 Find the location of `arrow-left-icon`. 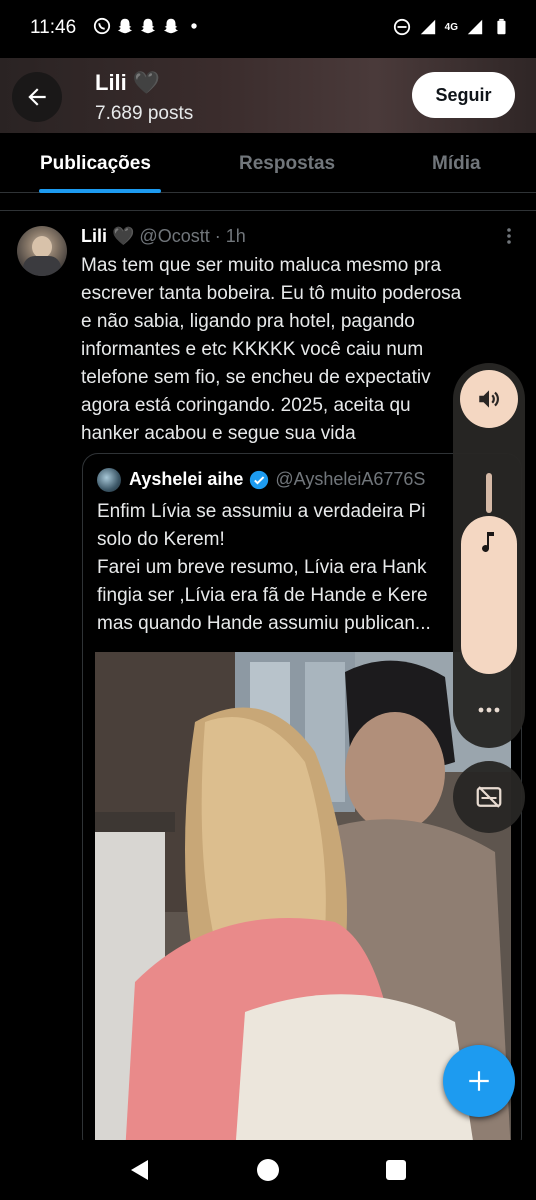

arrow-left-icon is located at coordinates (37, 97).